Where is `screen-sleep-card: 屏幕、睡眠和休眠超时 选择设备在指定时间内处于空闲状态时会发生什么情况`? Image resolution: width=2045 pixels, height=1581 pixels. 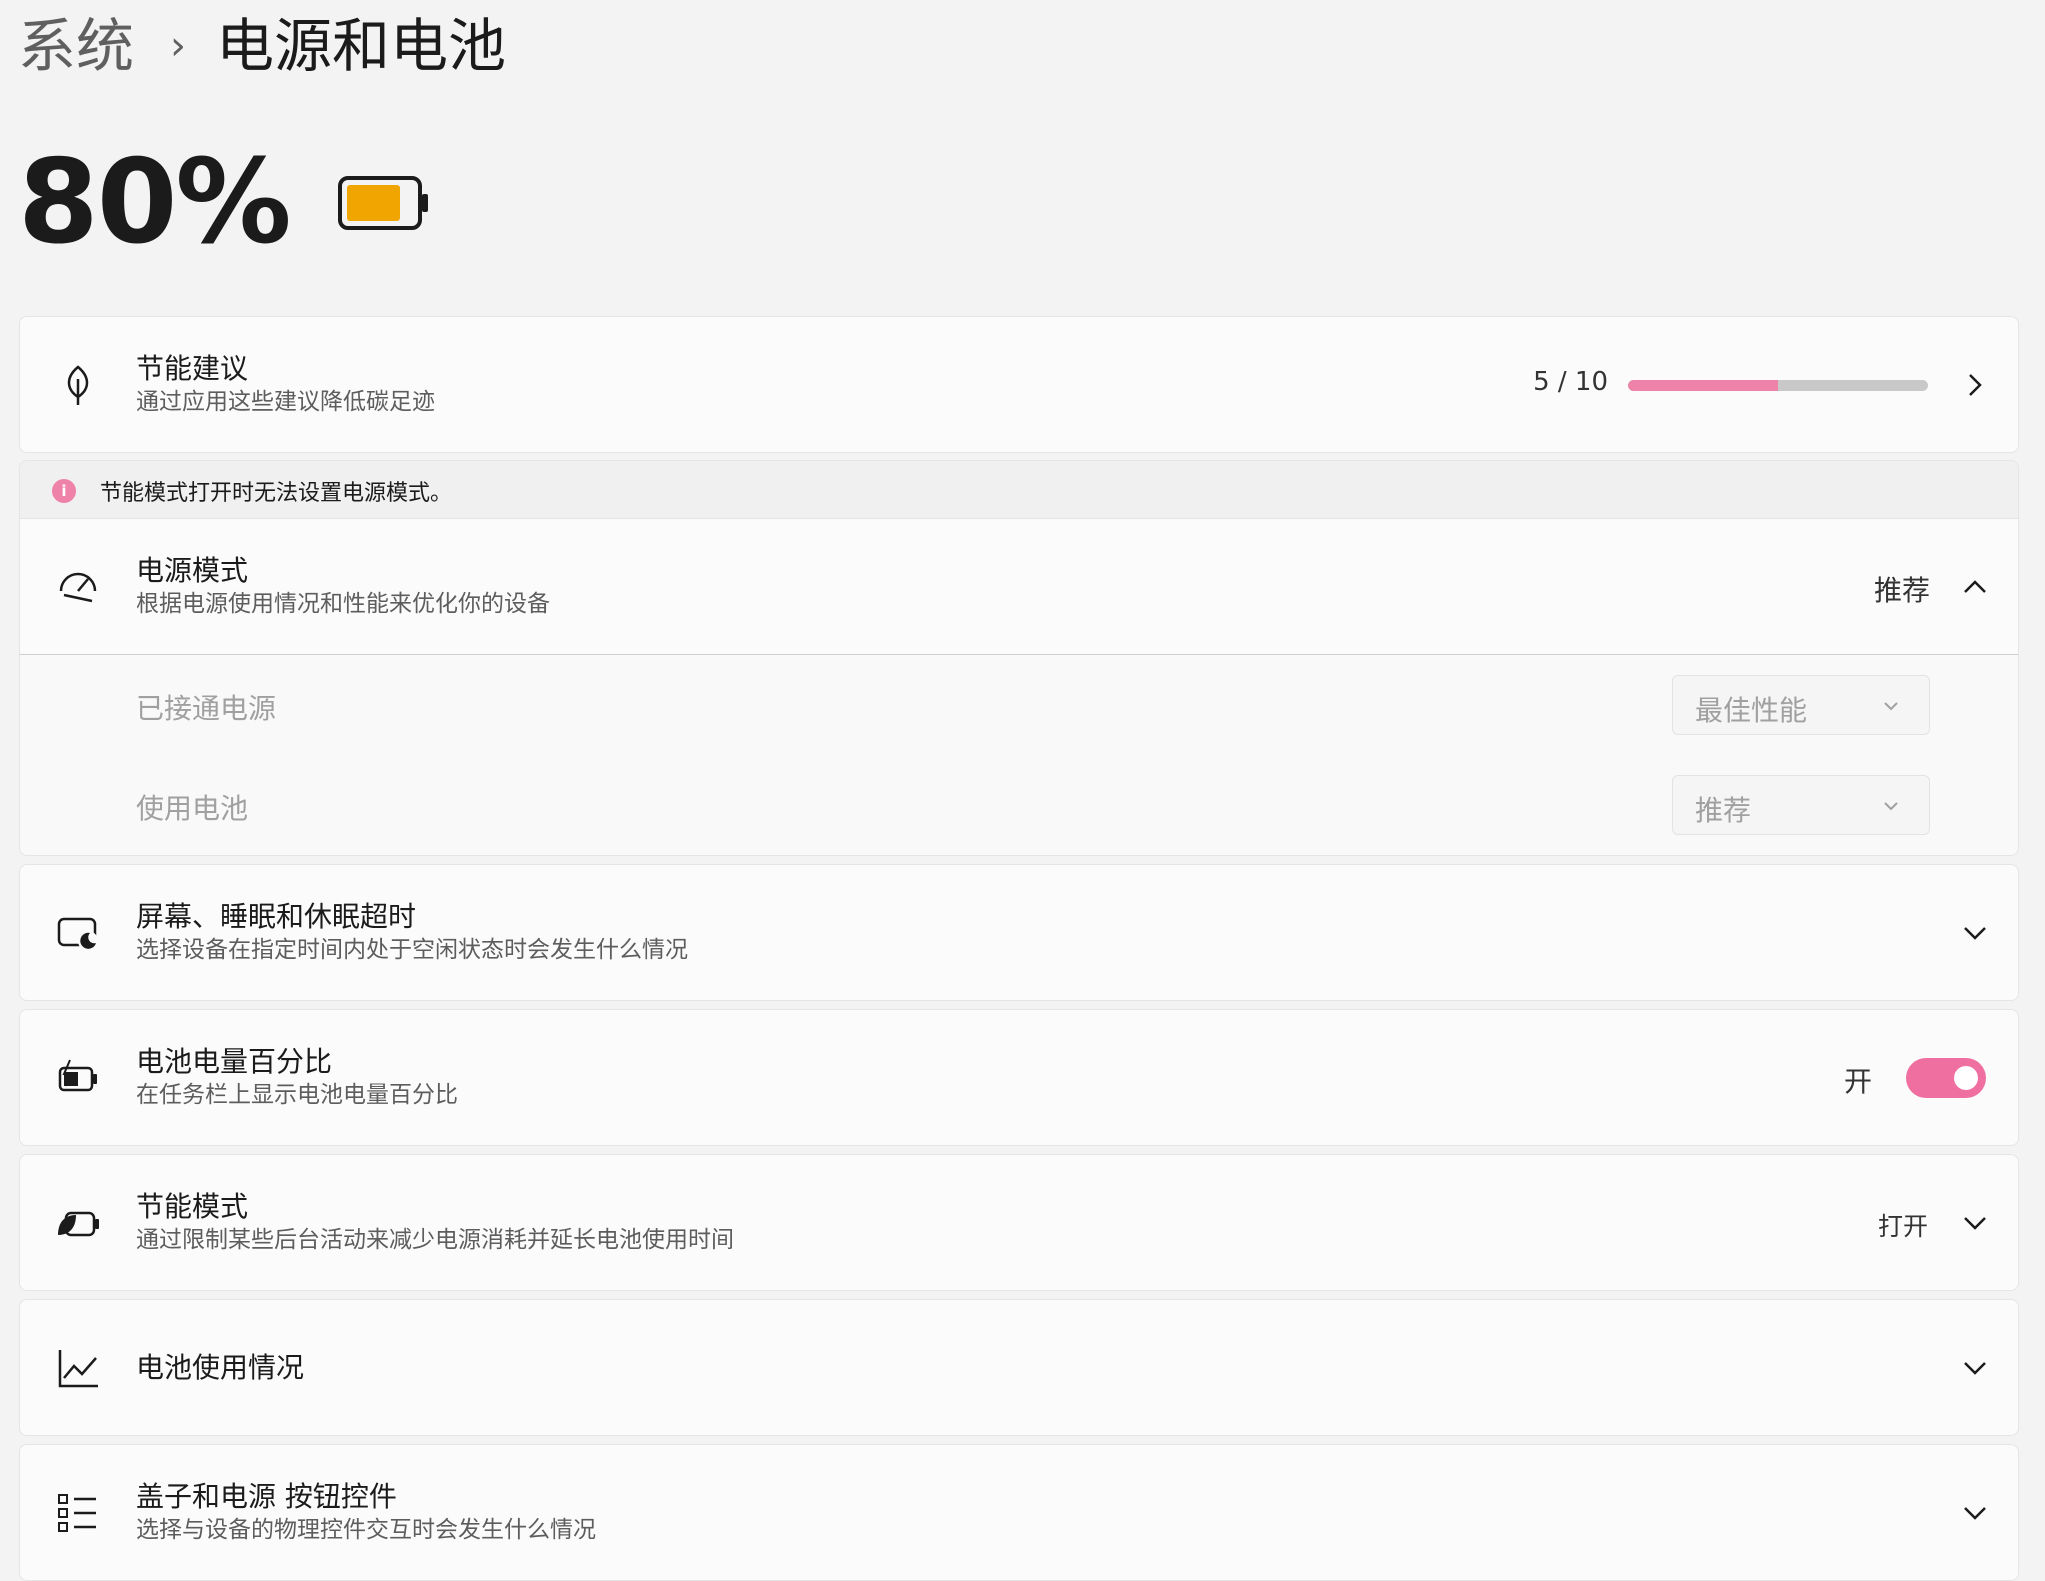
screen-sleep-card: 屏幕、睡眠和休眠超时 选择设备在指定时间内处于空闲状态时会发生什么情况 is located at coordinates (1019, 932).